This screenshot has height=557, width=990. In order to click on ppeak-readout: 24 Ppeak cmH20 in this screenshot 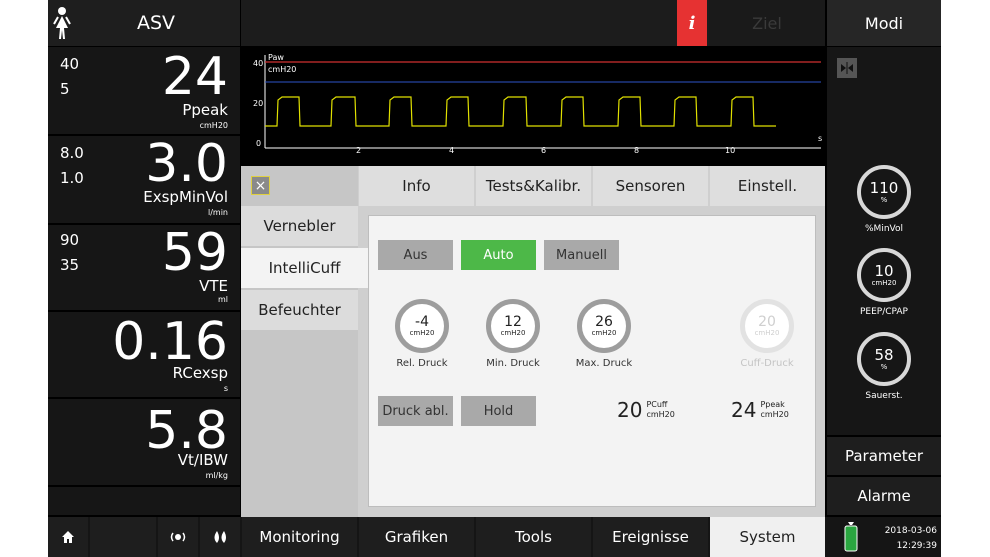, I will do `click(760, 410)`.